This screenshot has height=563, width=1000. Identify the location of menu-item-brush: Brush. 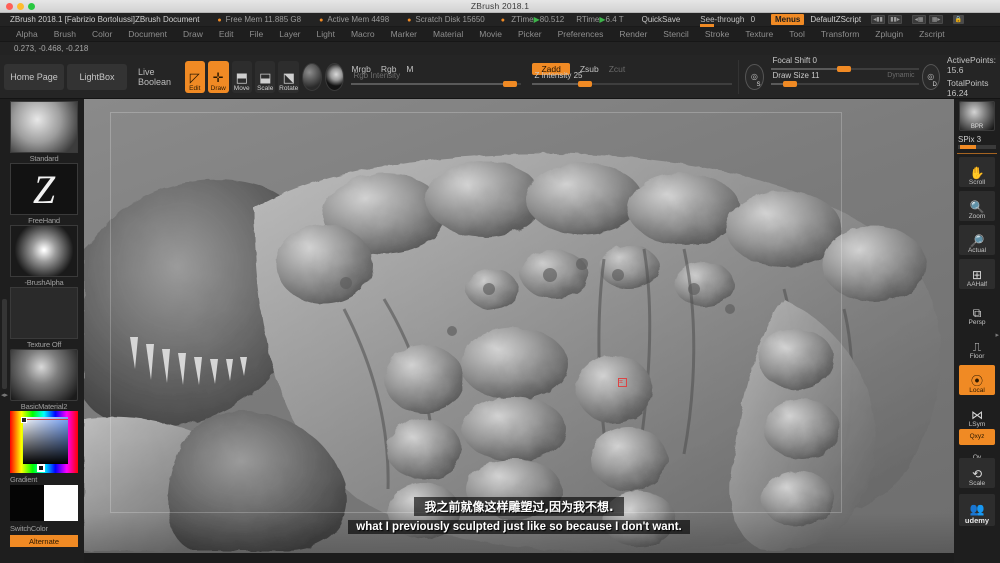
(65, 34).